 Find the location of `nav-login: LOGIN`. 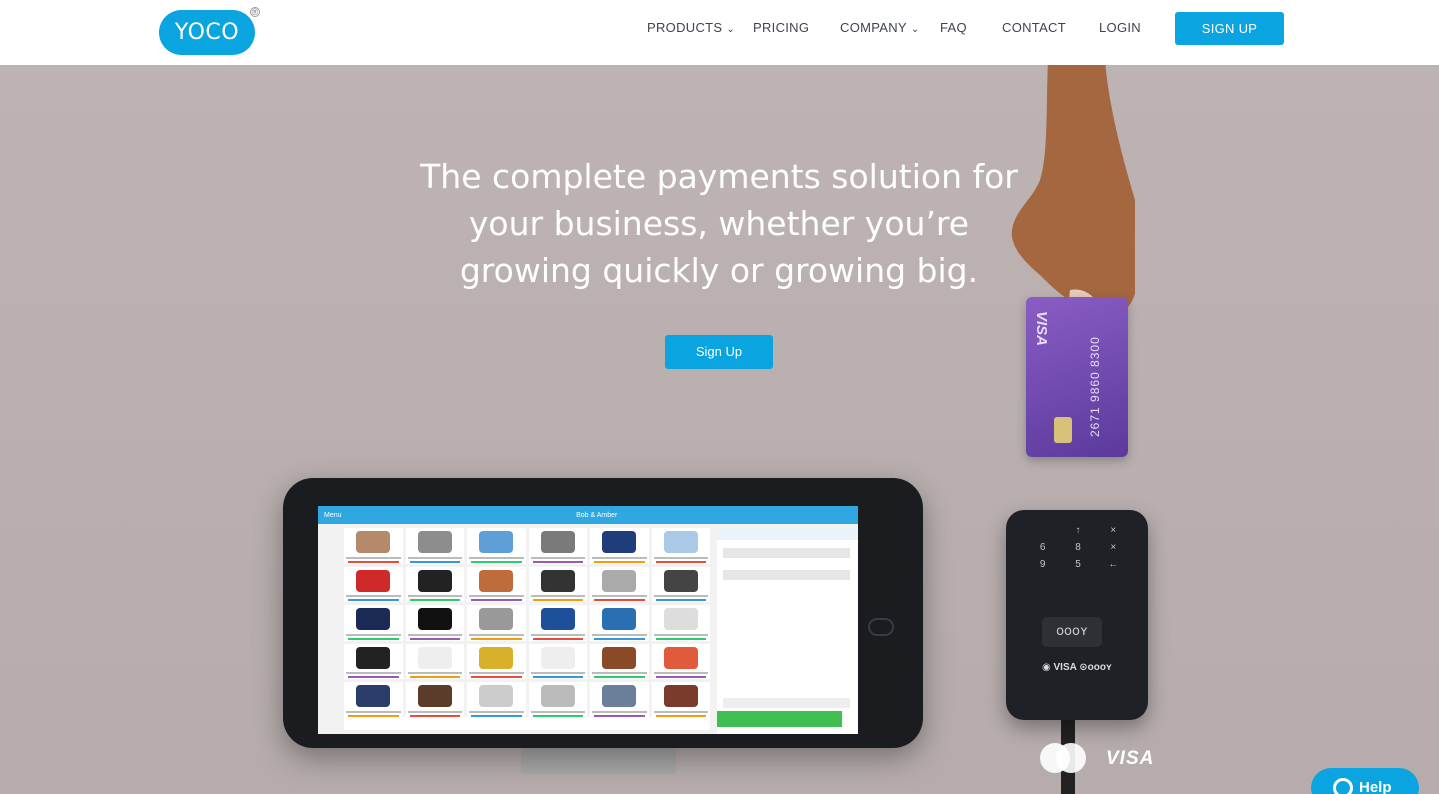

nav-login: LOGIN is located at coordinates (1120, 27).